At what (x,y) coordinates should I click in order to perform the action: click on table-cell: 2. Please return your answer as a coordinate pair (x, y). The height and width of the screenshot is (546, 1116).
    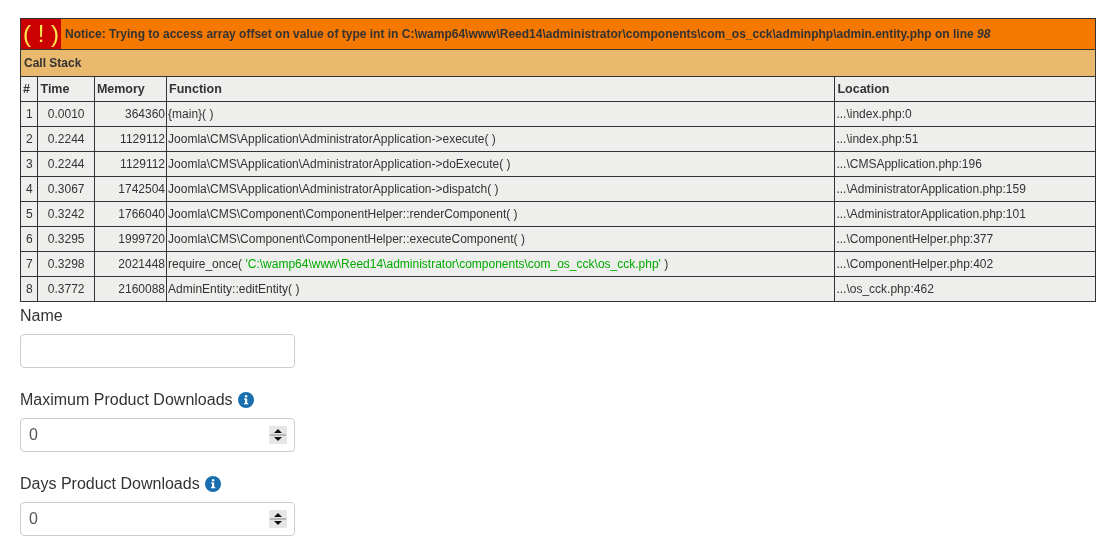
    Looking at the image, I should click on (29, 139).